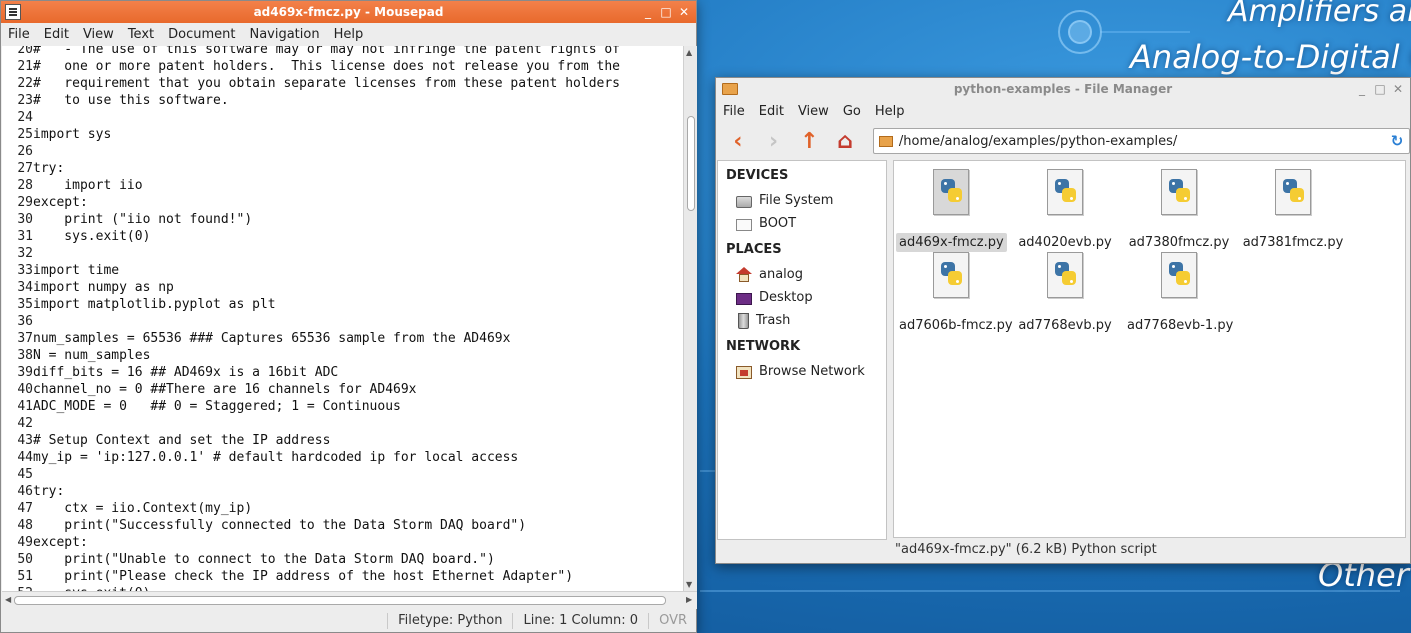 Image resolution: width=1411 pixels, height=633 pixels. I want to click on code-line: 25 import sys, so click(342, 134).